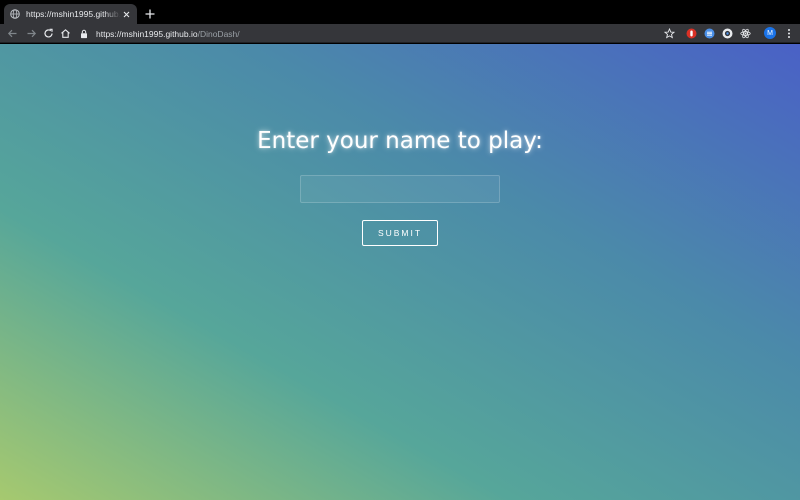  What do you see at coordinates (380, 33) in the screenshot?
I see `address-bar: https://mshin1995.github.io/DinoDash/` at bounding box center [380, 33].